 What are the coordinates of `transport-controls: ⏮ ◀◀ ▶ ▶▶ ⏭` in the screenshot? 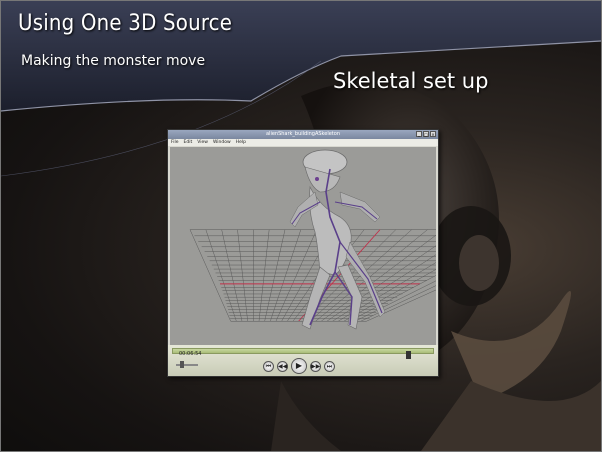 It's located at (299, 366).